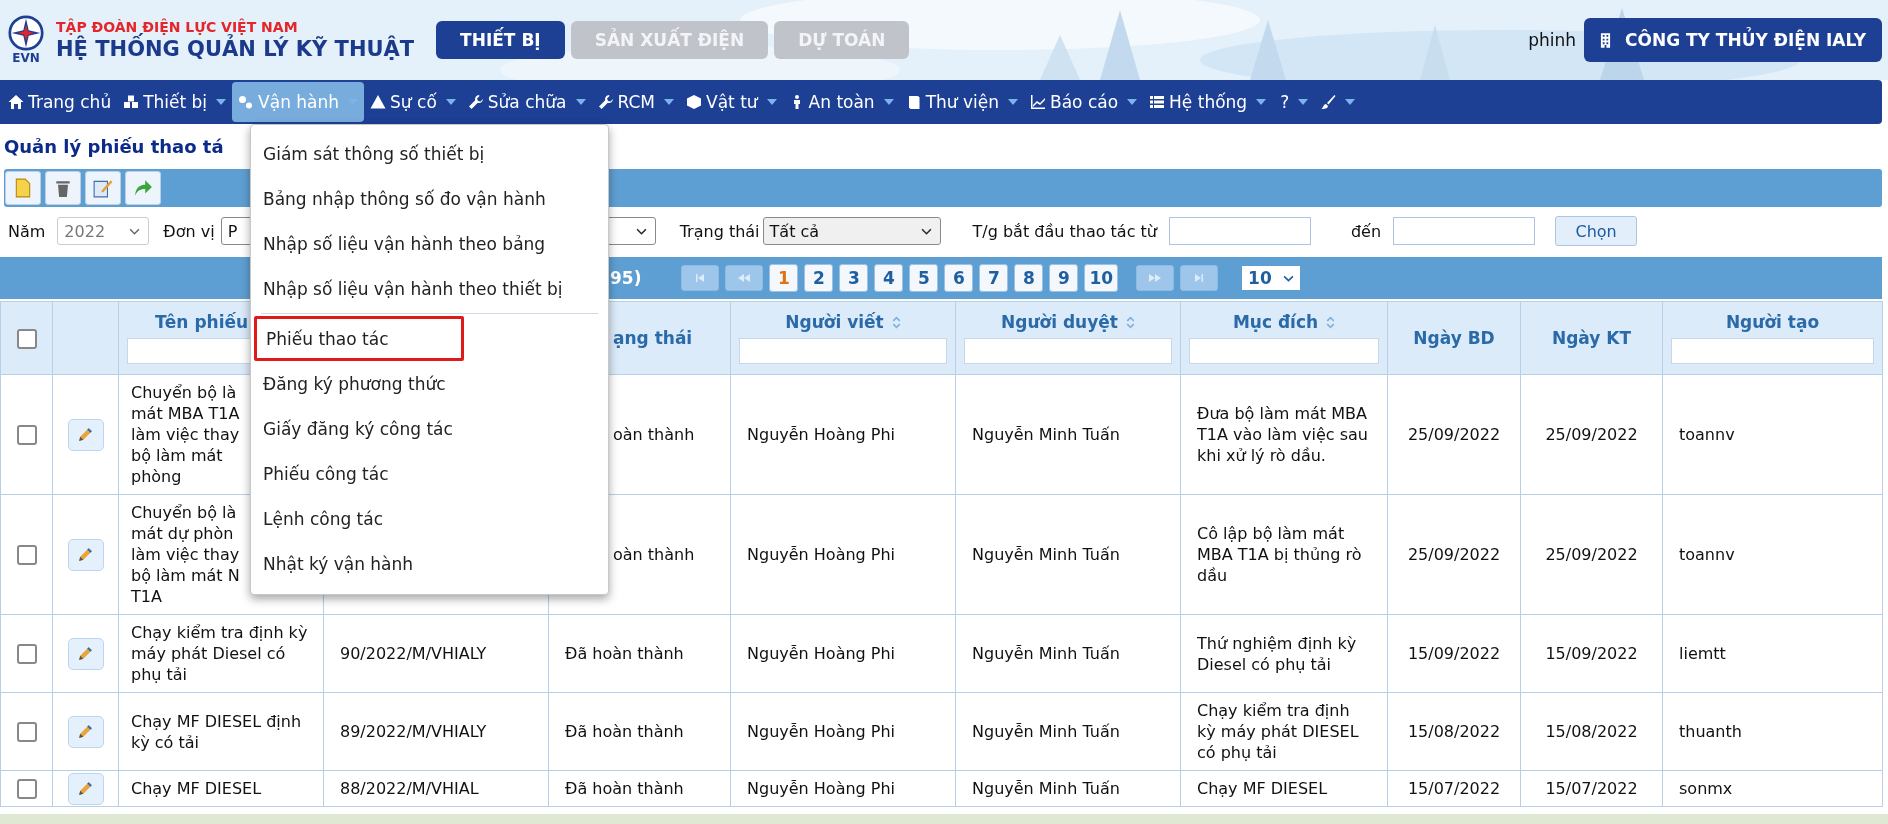 The width and height of the screenshot is (1888, 824). What do you see at coordinates (114, 146) in the screenshot?
I see `page-title: Quản lý phiếu thao tá` at bounding box center [114, 146].